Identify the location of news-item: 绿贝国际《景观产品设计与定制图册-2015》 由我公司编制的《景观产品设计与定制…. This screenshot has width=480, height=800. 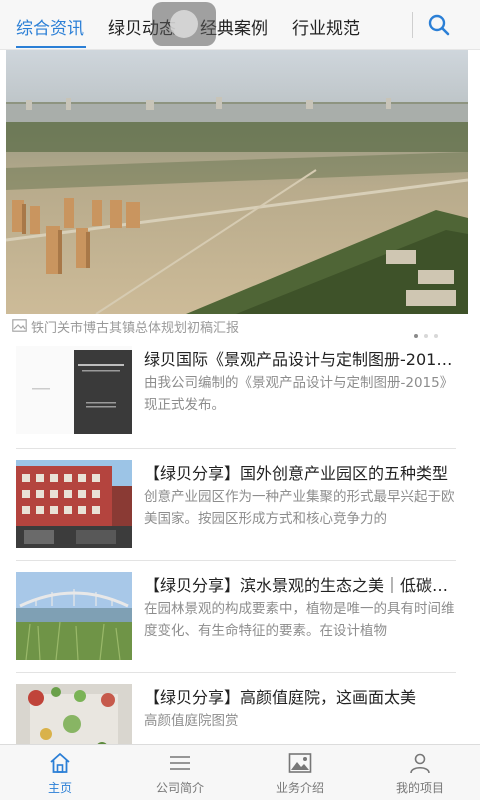
(236, 396).